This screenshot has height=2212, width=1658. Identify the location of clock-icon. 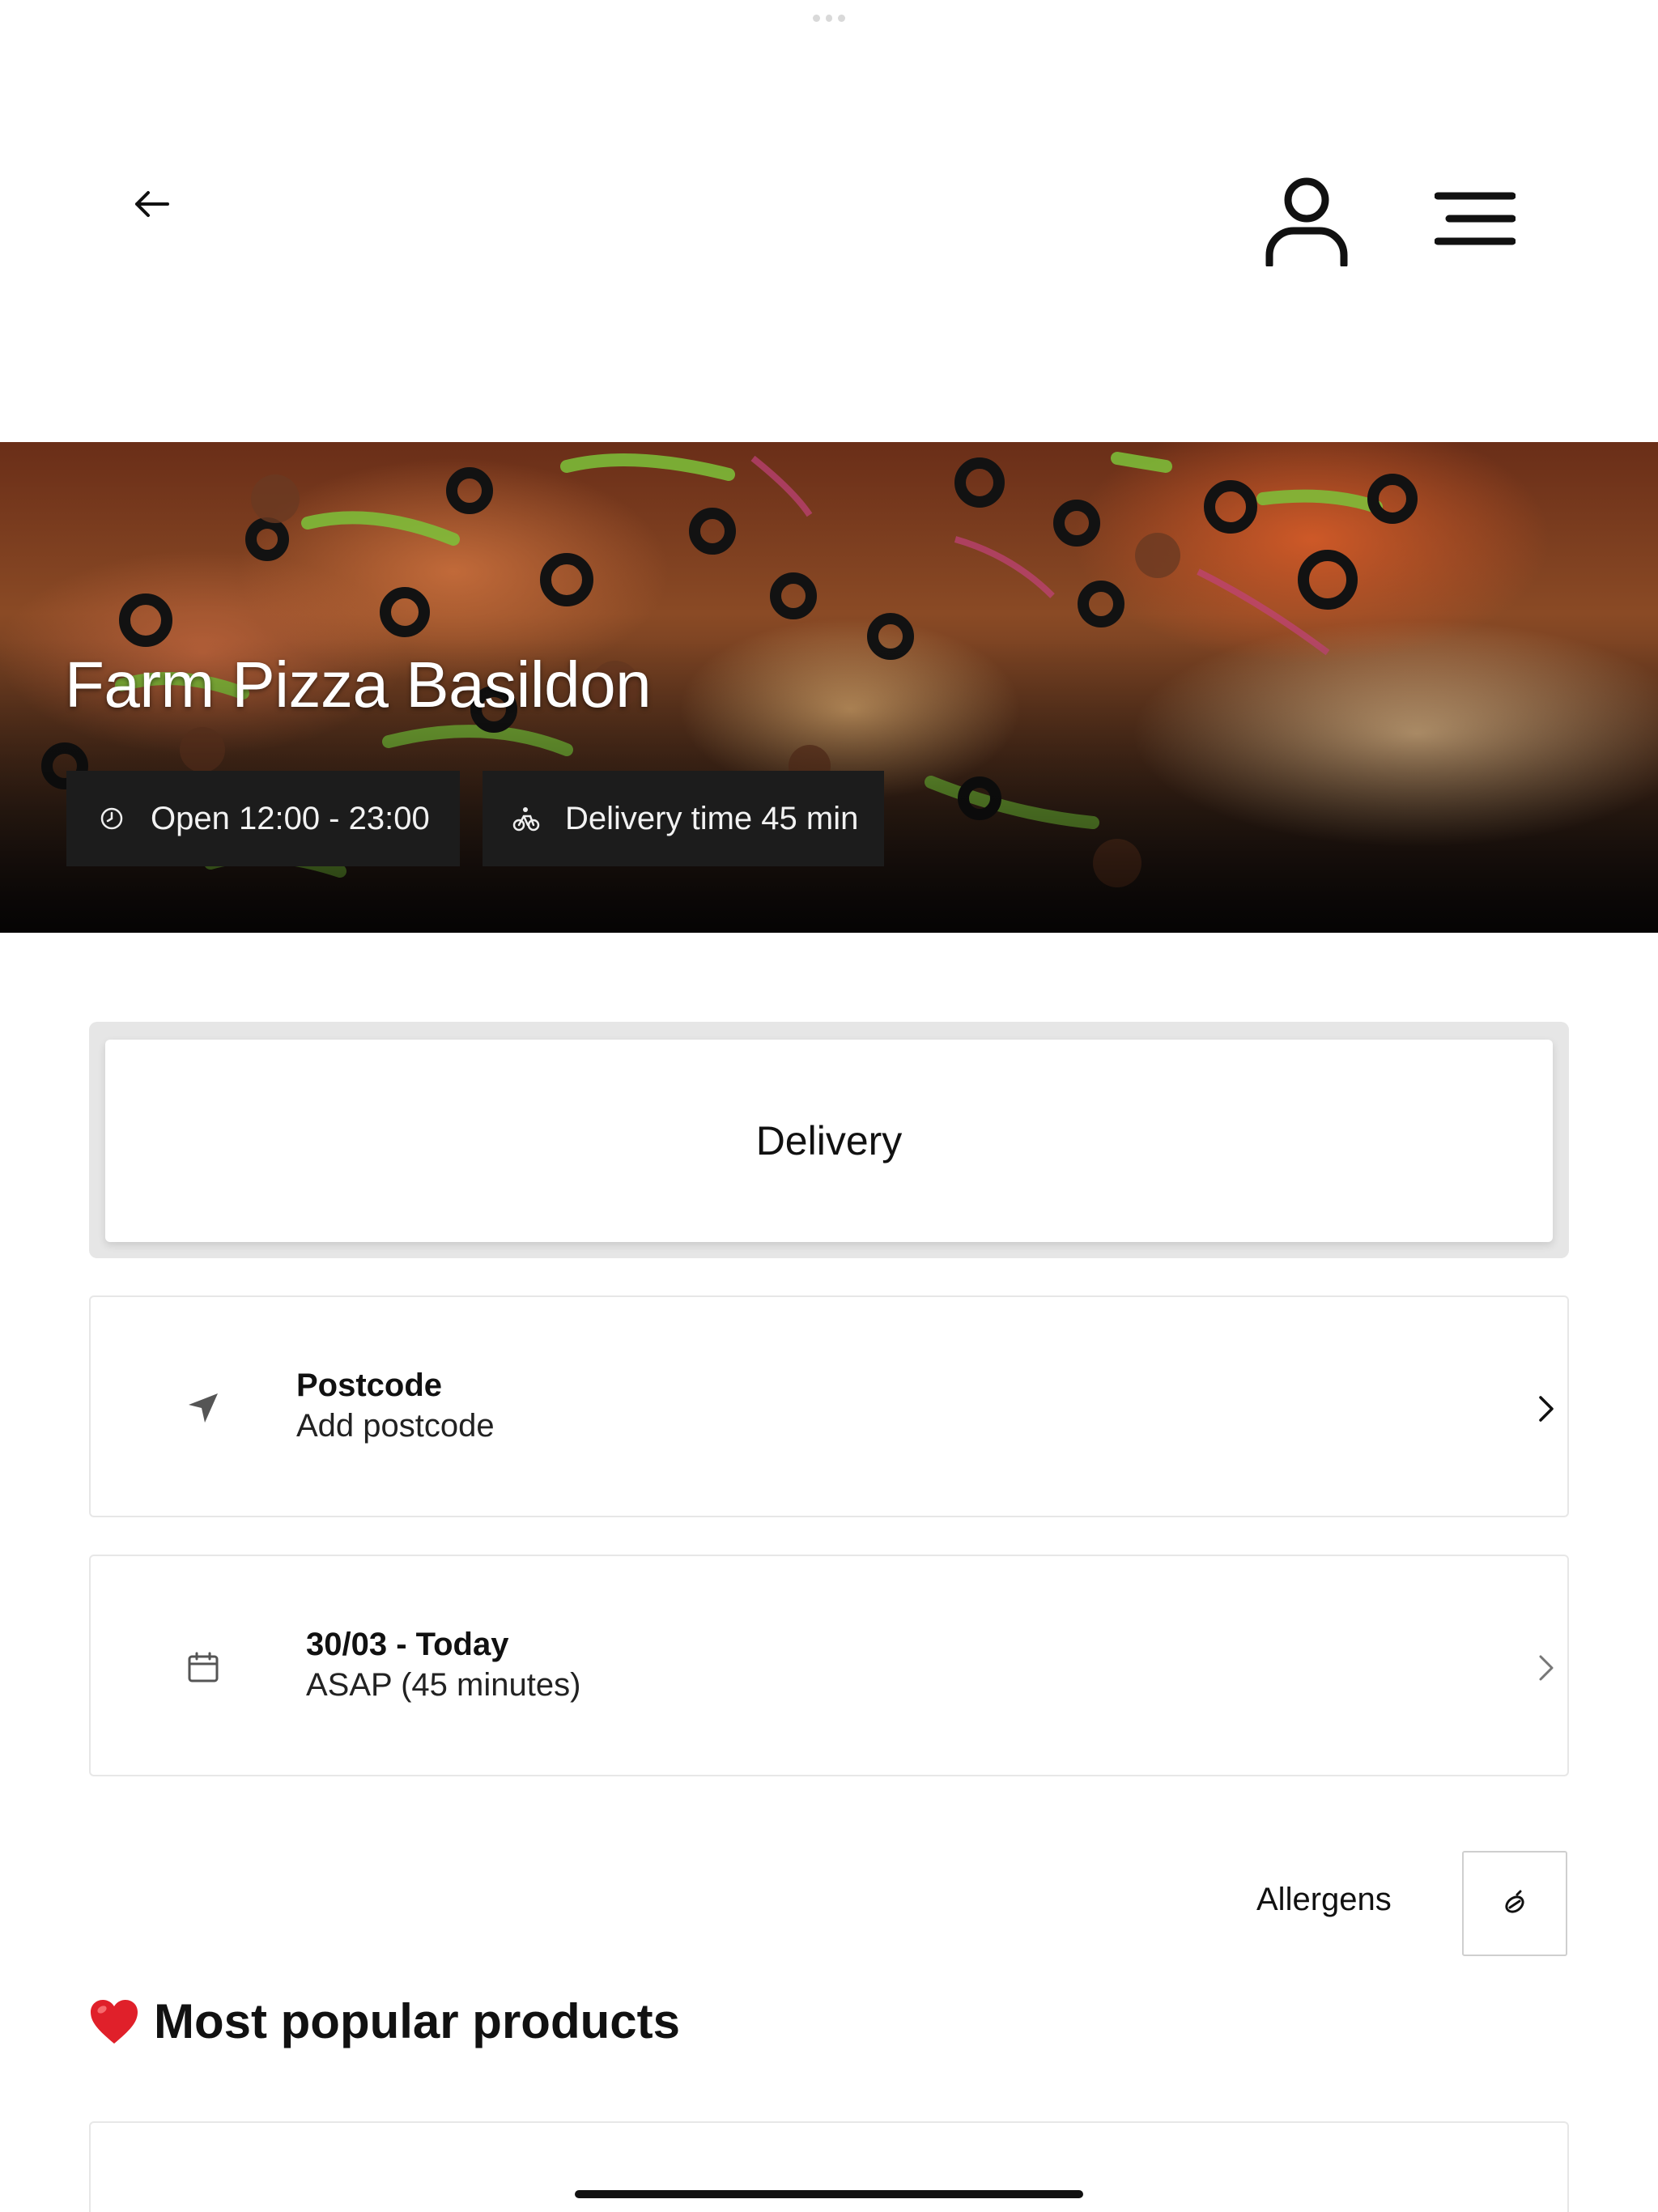
(111, 819).